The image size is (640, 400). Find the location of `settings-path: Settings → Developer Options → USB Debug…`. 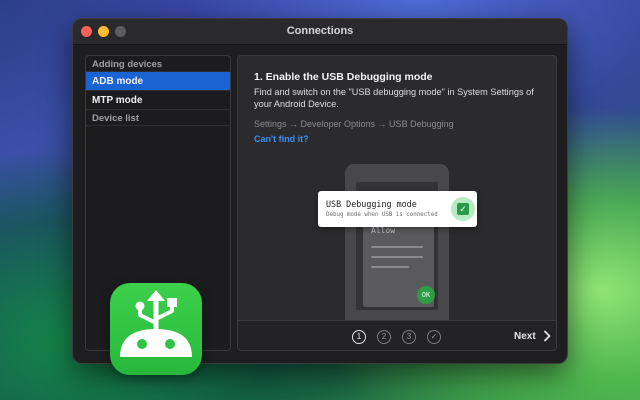

settings-path: Settings → Developer Options → USB Debug… is located at coordinates (354, 124).